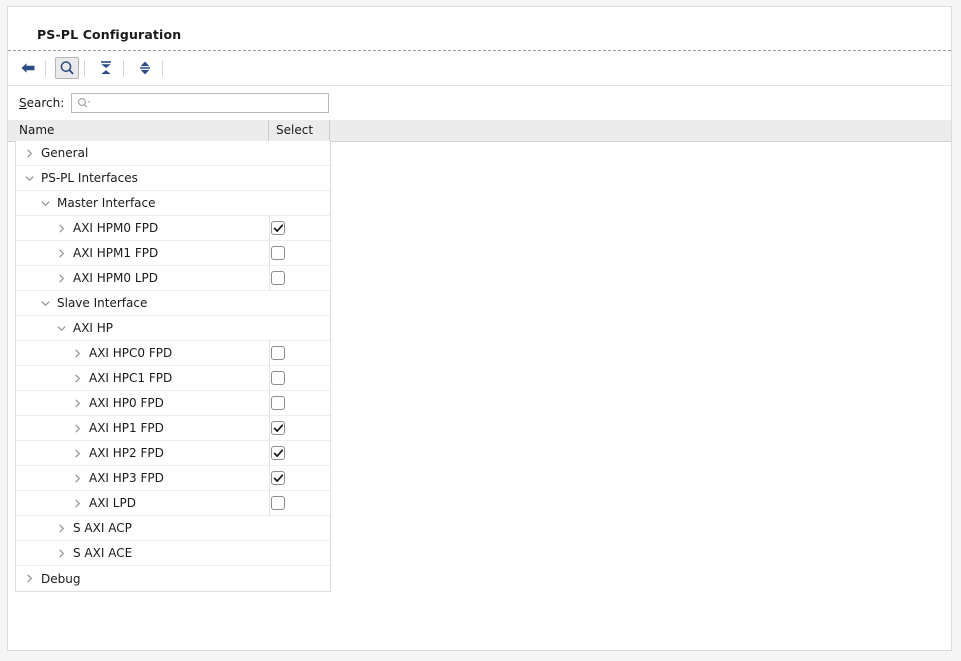  I want to click on toolbar, so click(479, 68).